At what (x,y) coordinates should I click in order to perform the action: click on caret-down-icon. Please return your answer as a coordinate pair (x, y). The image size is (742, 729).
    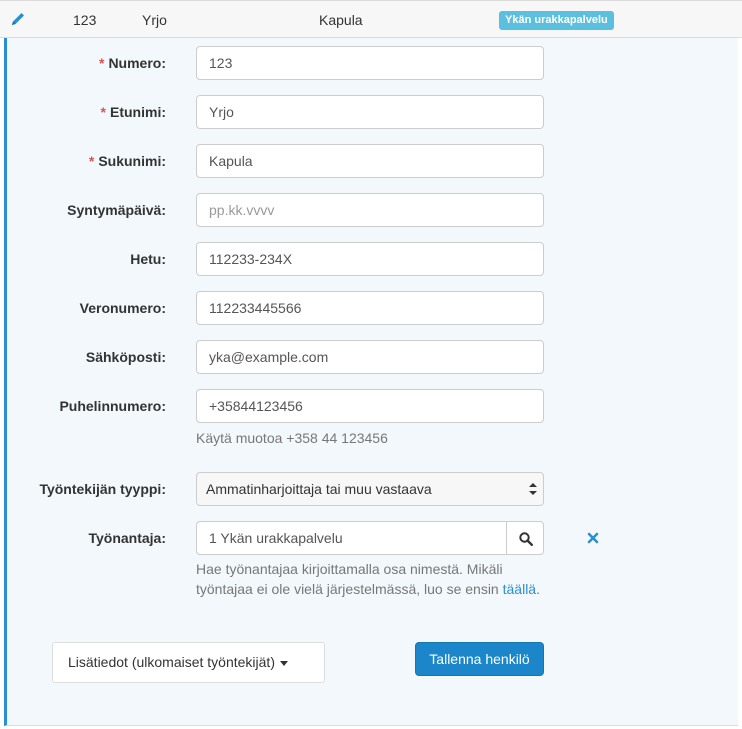
    Looking at the image, I should click on (284, 663).